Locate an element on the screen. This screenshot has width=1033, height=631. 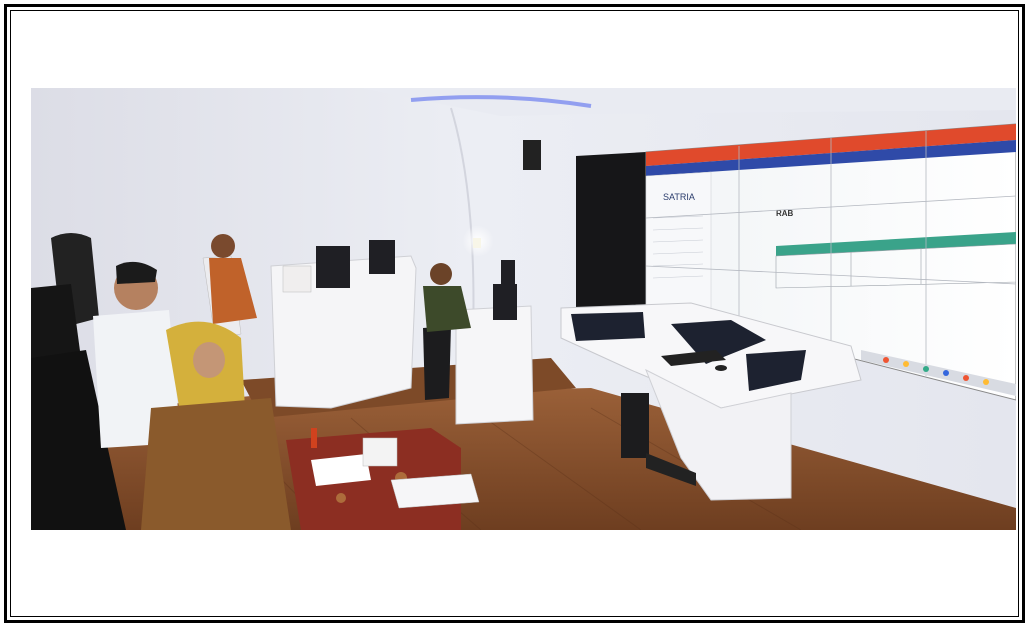
tissue-box is located at coordinates (380, 452).